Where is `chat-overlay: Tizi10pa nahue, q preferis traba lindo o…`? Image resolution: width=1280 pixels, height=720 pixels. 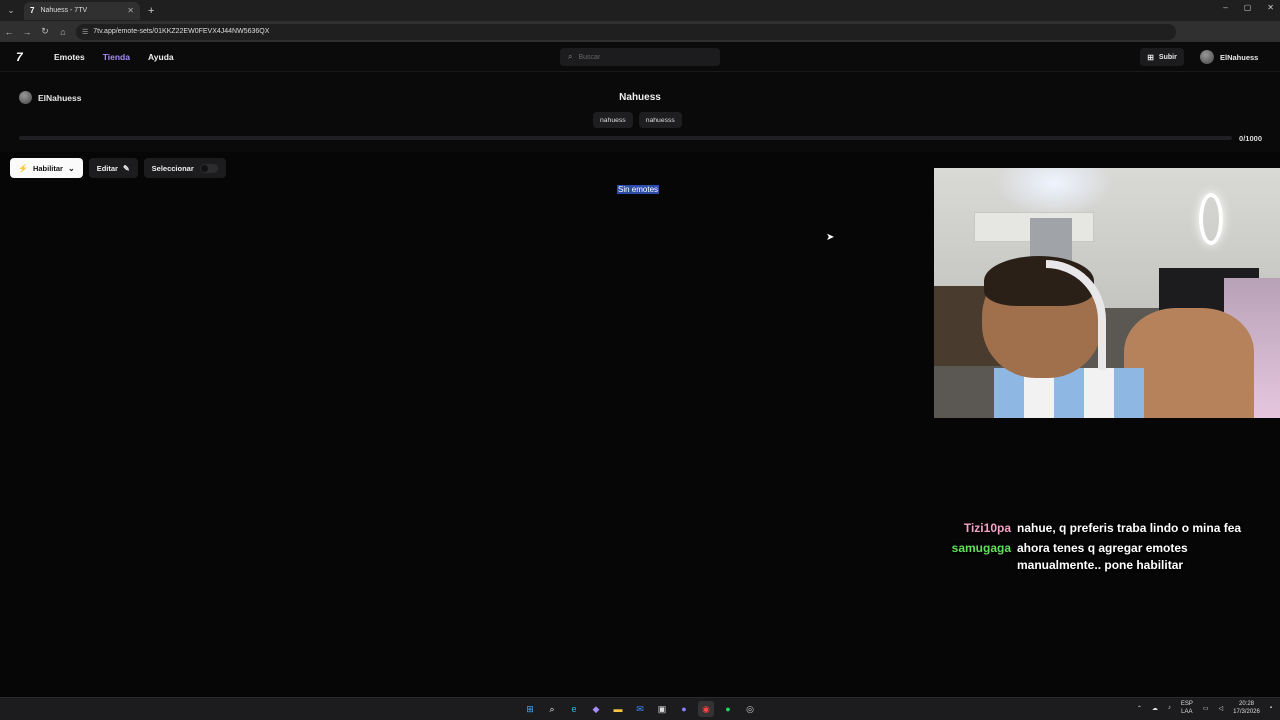 chat-overlay: Tizi10pa nahue, q preferis traba lindo o… is located at coordinates (1105, 548).